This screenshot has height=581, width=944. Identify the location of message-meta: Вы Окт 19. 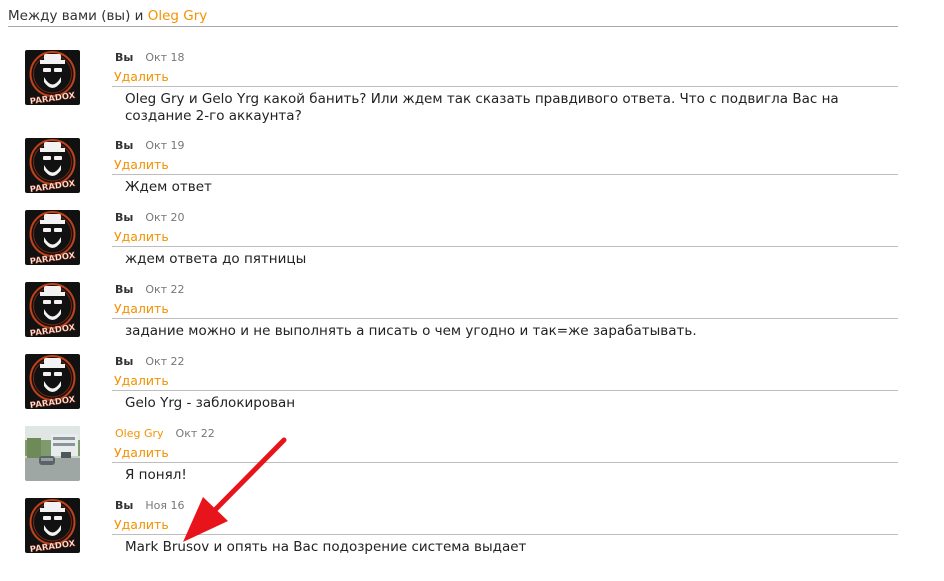
(150, 146).